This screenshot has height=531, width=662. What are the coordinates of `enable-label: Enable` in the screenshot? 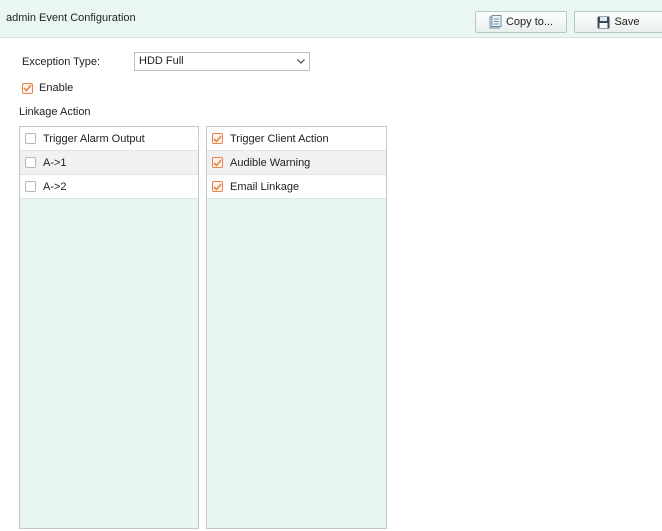 It's located at (56, 88).